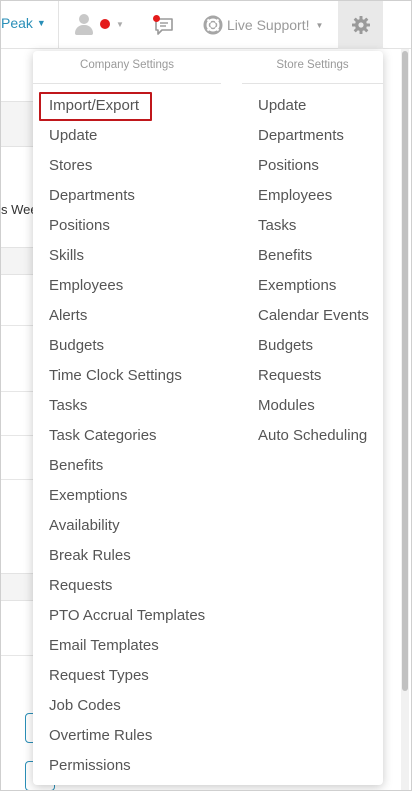 This screenshot has height=791, width=412. What do you see at coordinates (127, 196) in the screenshot?
I see `company-menu-item-departments: Departments` at bounding box center [127, 196].